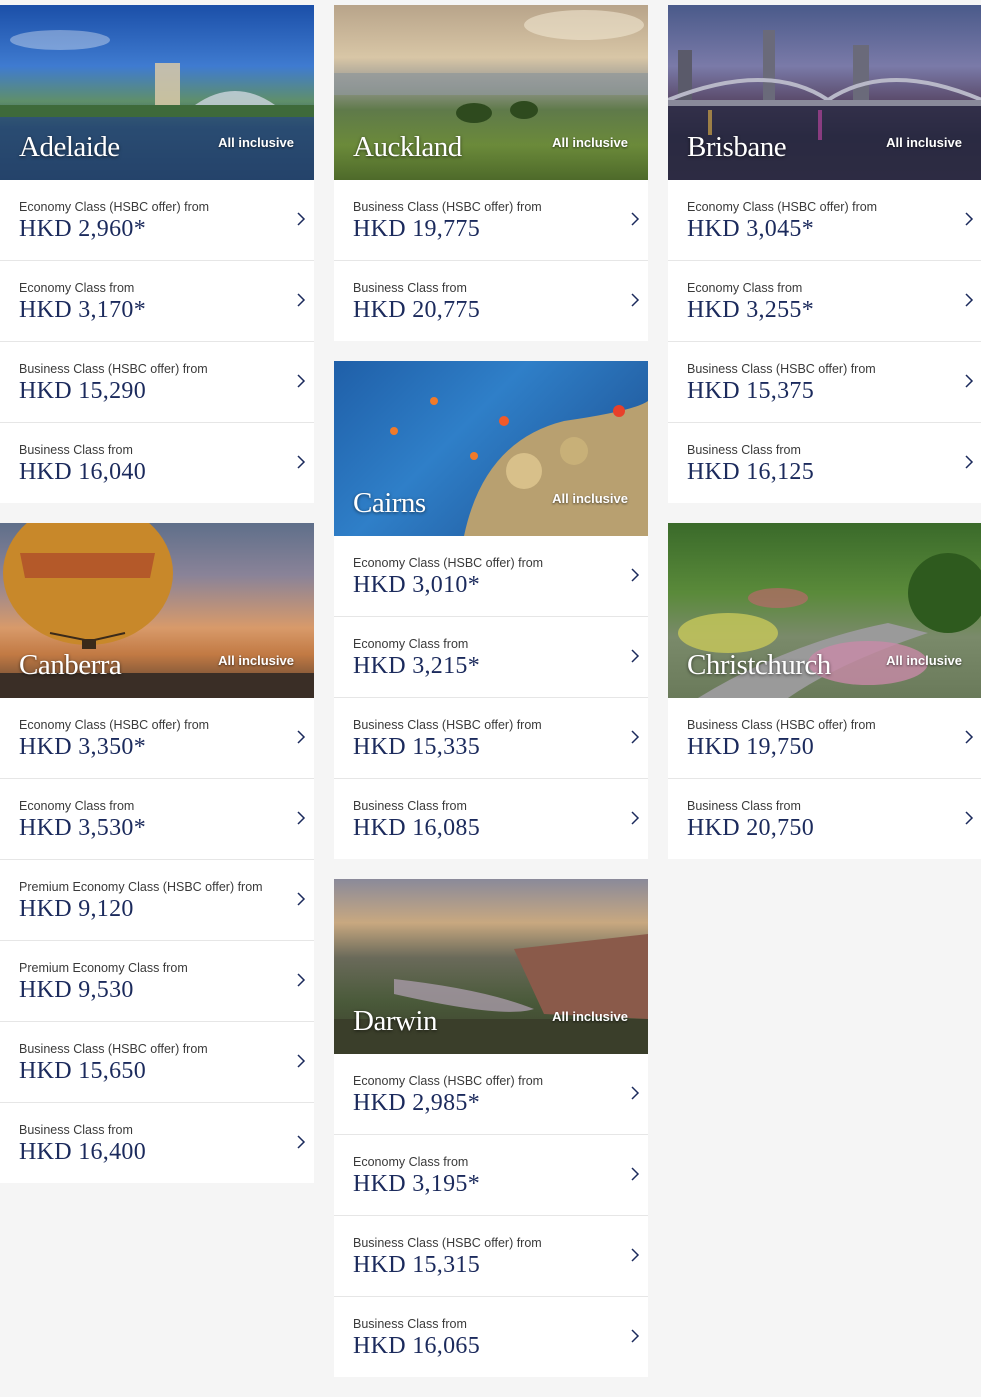  I want to click on fare-row: Economy Class from HKD 3,215*, so click(491, 657).